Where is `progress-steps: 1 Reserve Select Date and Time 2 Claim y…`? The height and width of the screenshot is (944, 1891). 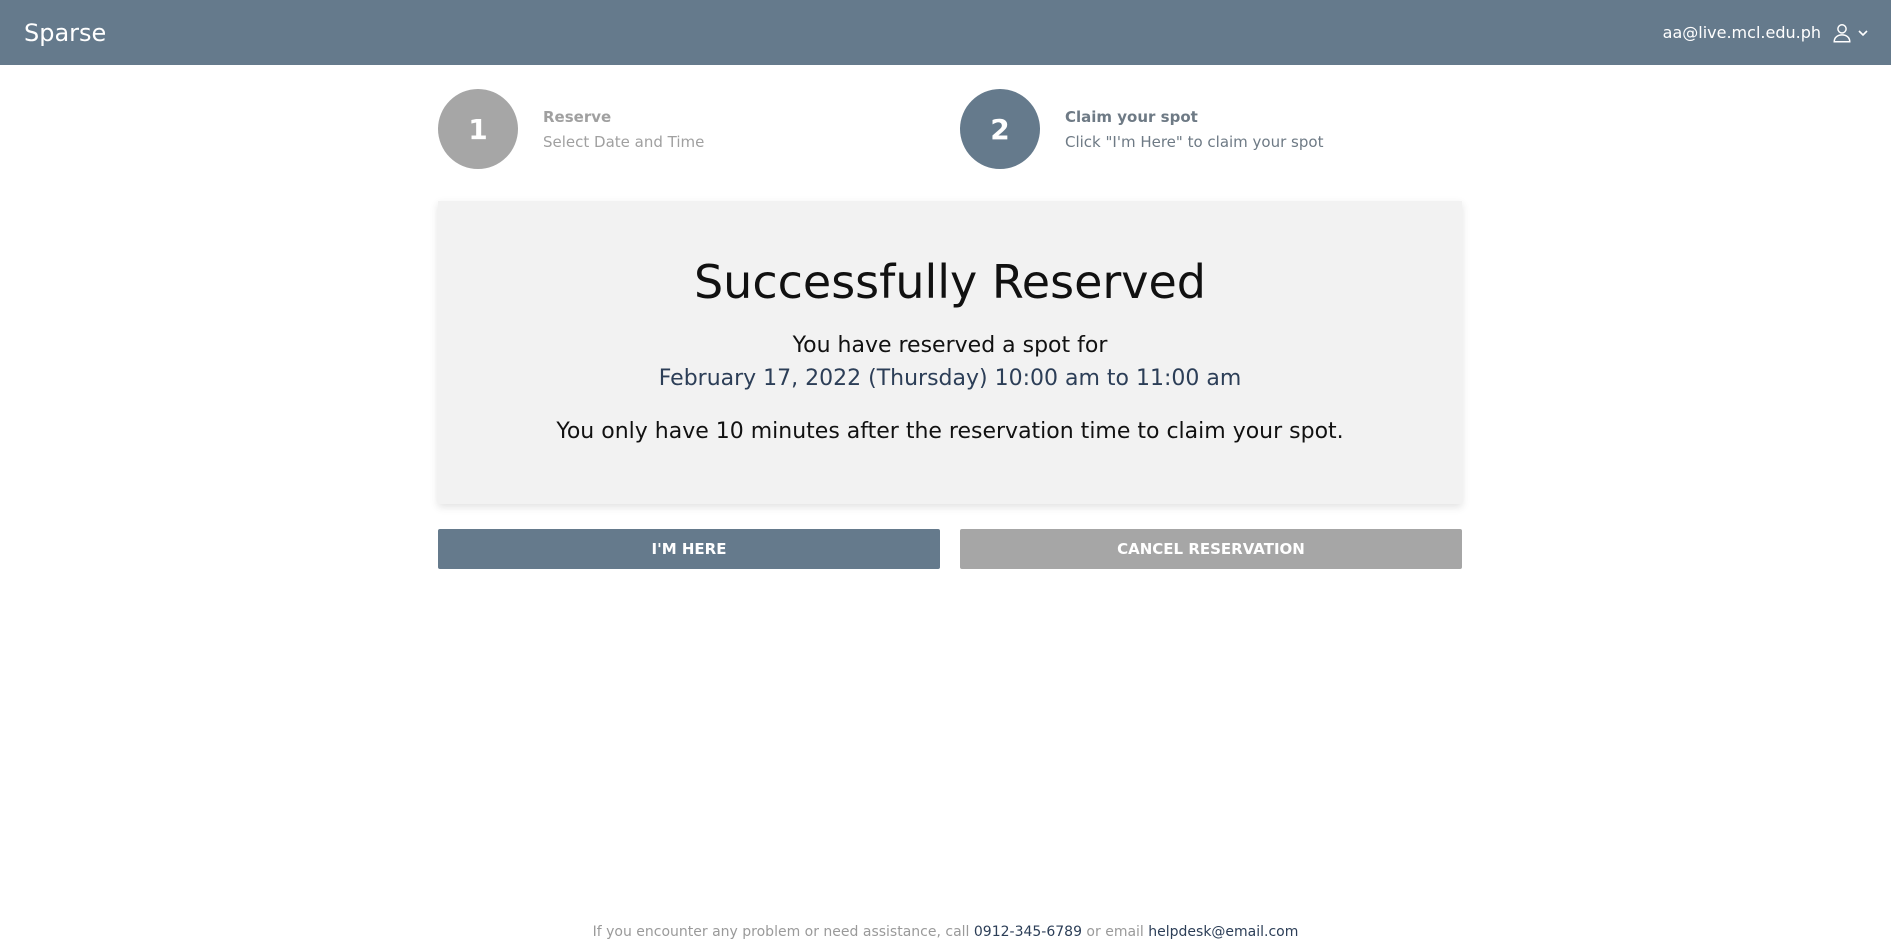
progress-steps: 1 Reserve Select Date and Time 2 Claim y… is located at coordinates (950, 129).